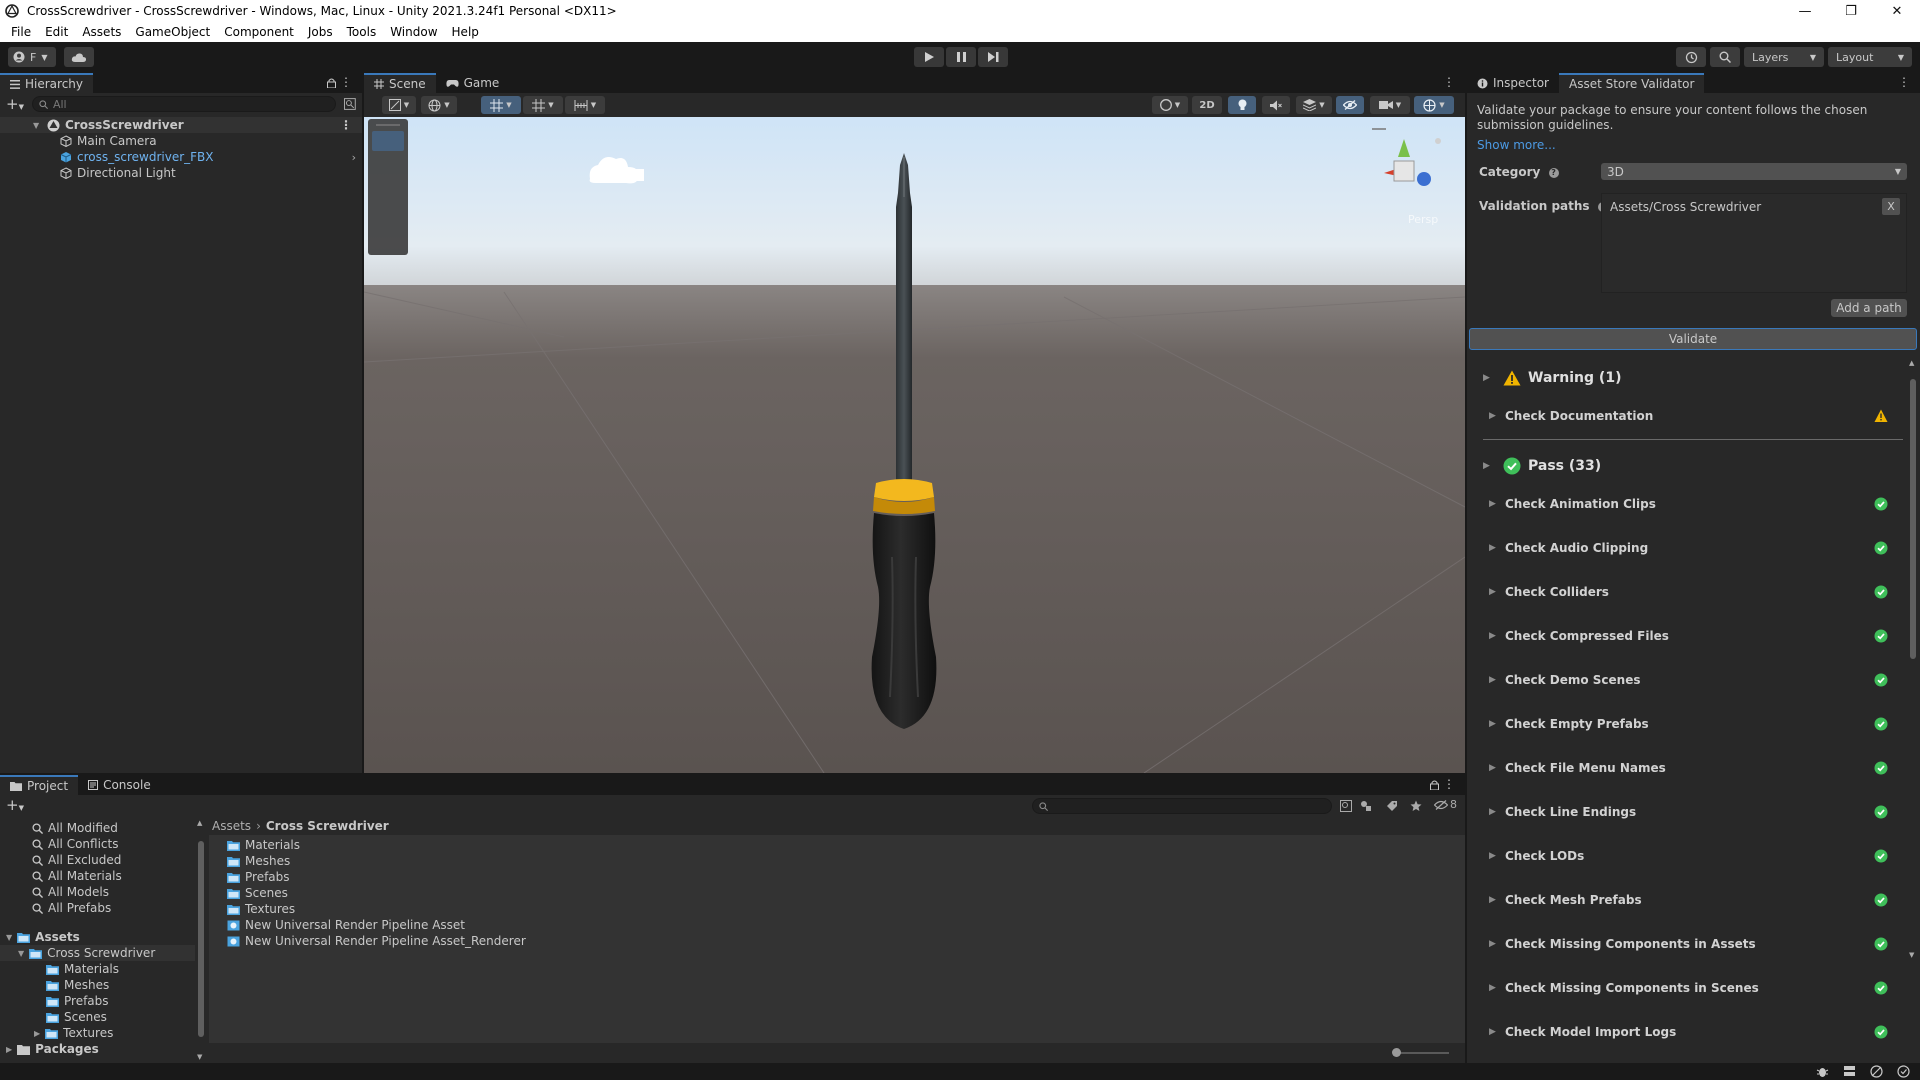 Image resolution: width=1920 pixels, height=1080 pixels. I want to click on scene-row: ▼ CrossScrewdriver ⋮, so click(181, 125).